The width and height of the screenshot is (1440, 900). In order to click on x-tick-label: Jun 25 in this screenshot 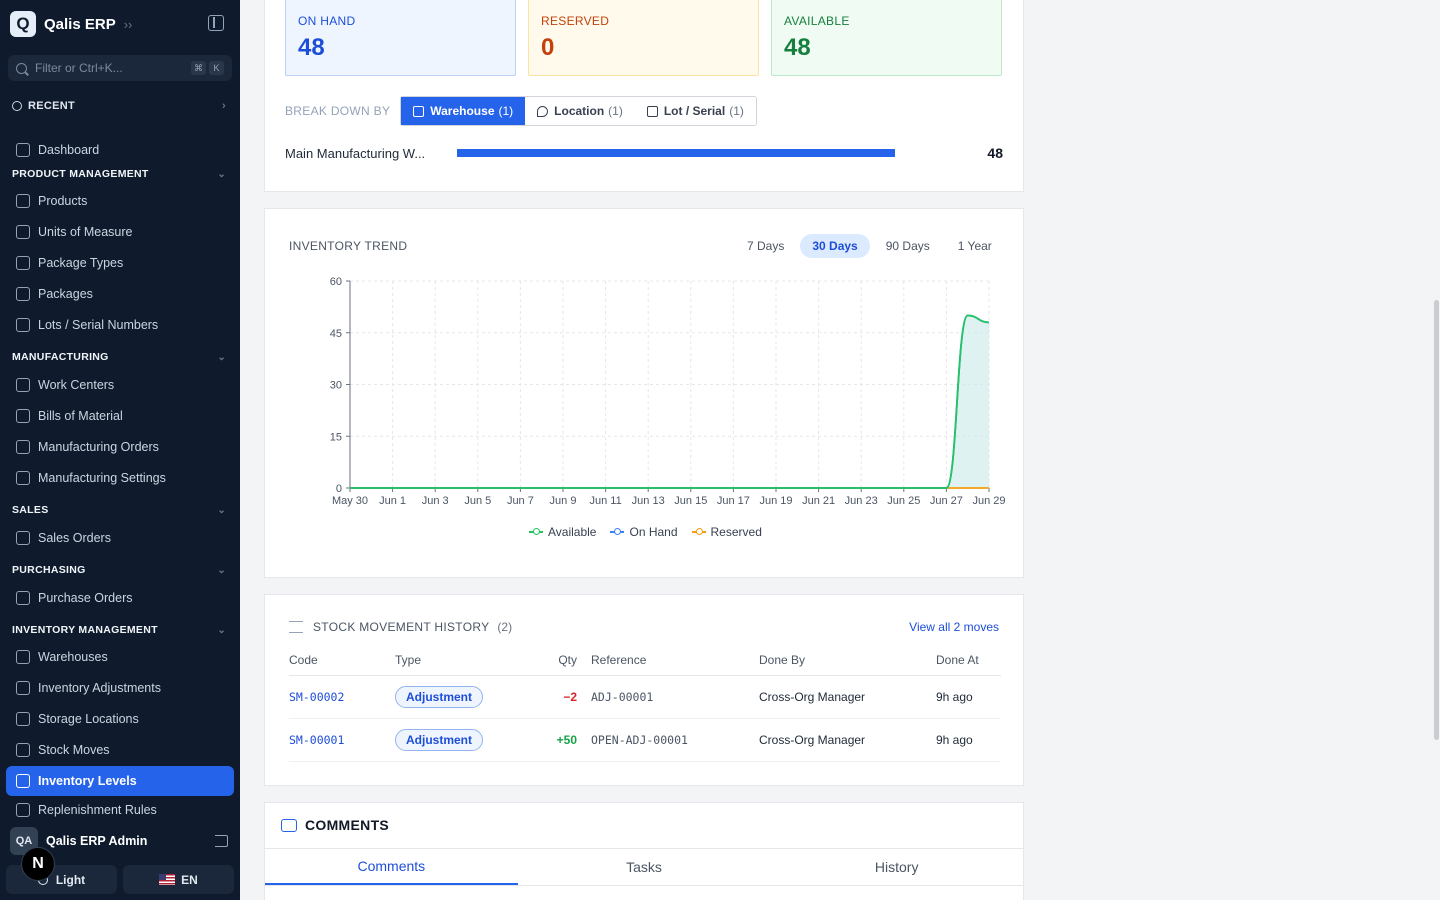, I will do `click(903, 501)`.